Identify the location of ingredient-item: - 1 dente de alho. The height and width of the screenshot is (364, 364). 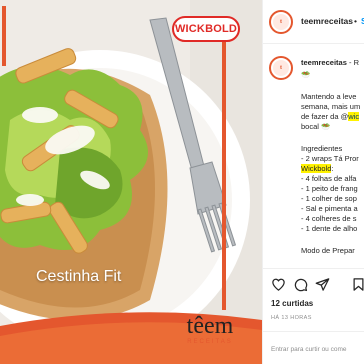
(329, 228).